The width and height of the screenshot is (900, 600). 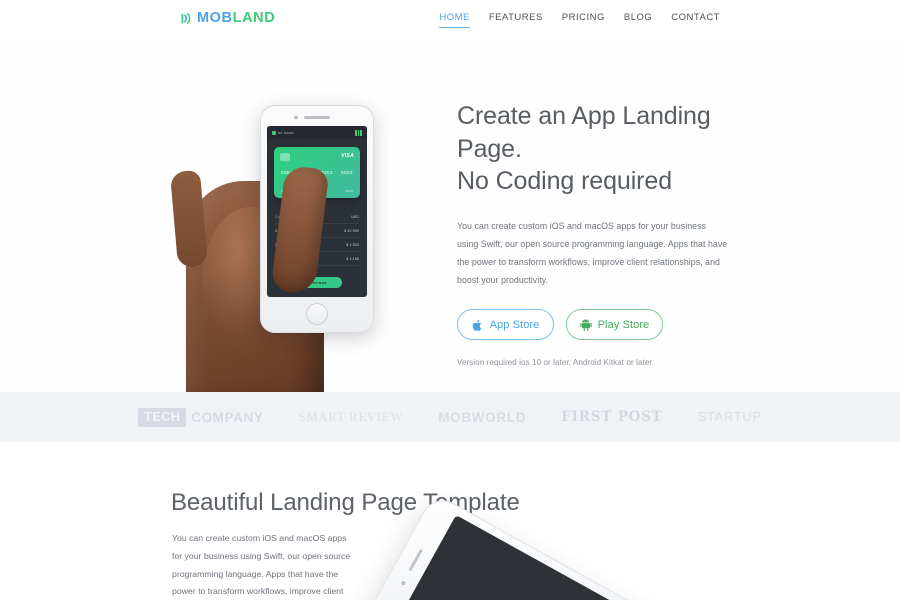 I want to click on partner-logo-first-post: FIRST POST, so click(x=611, y=417).